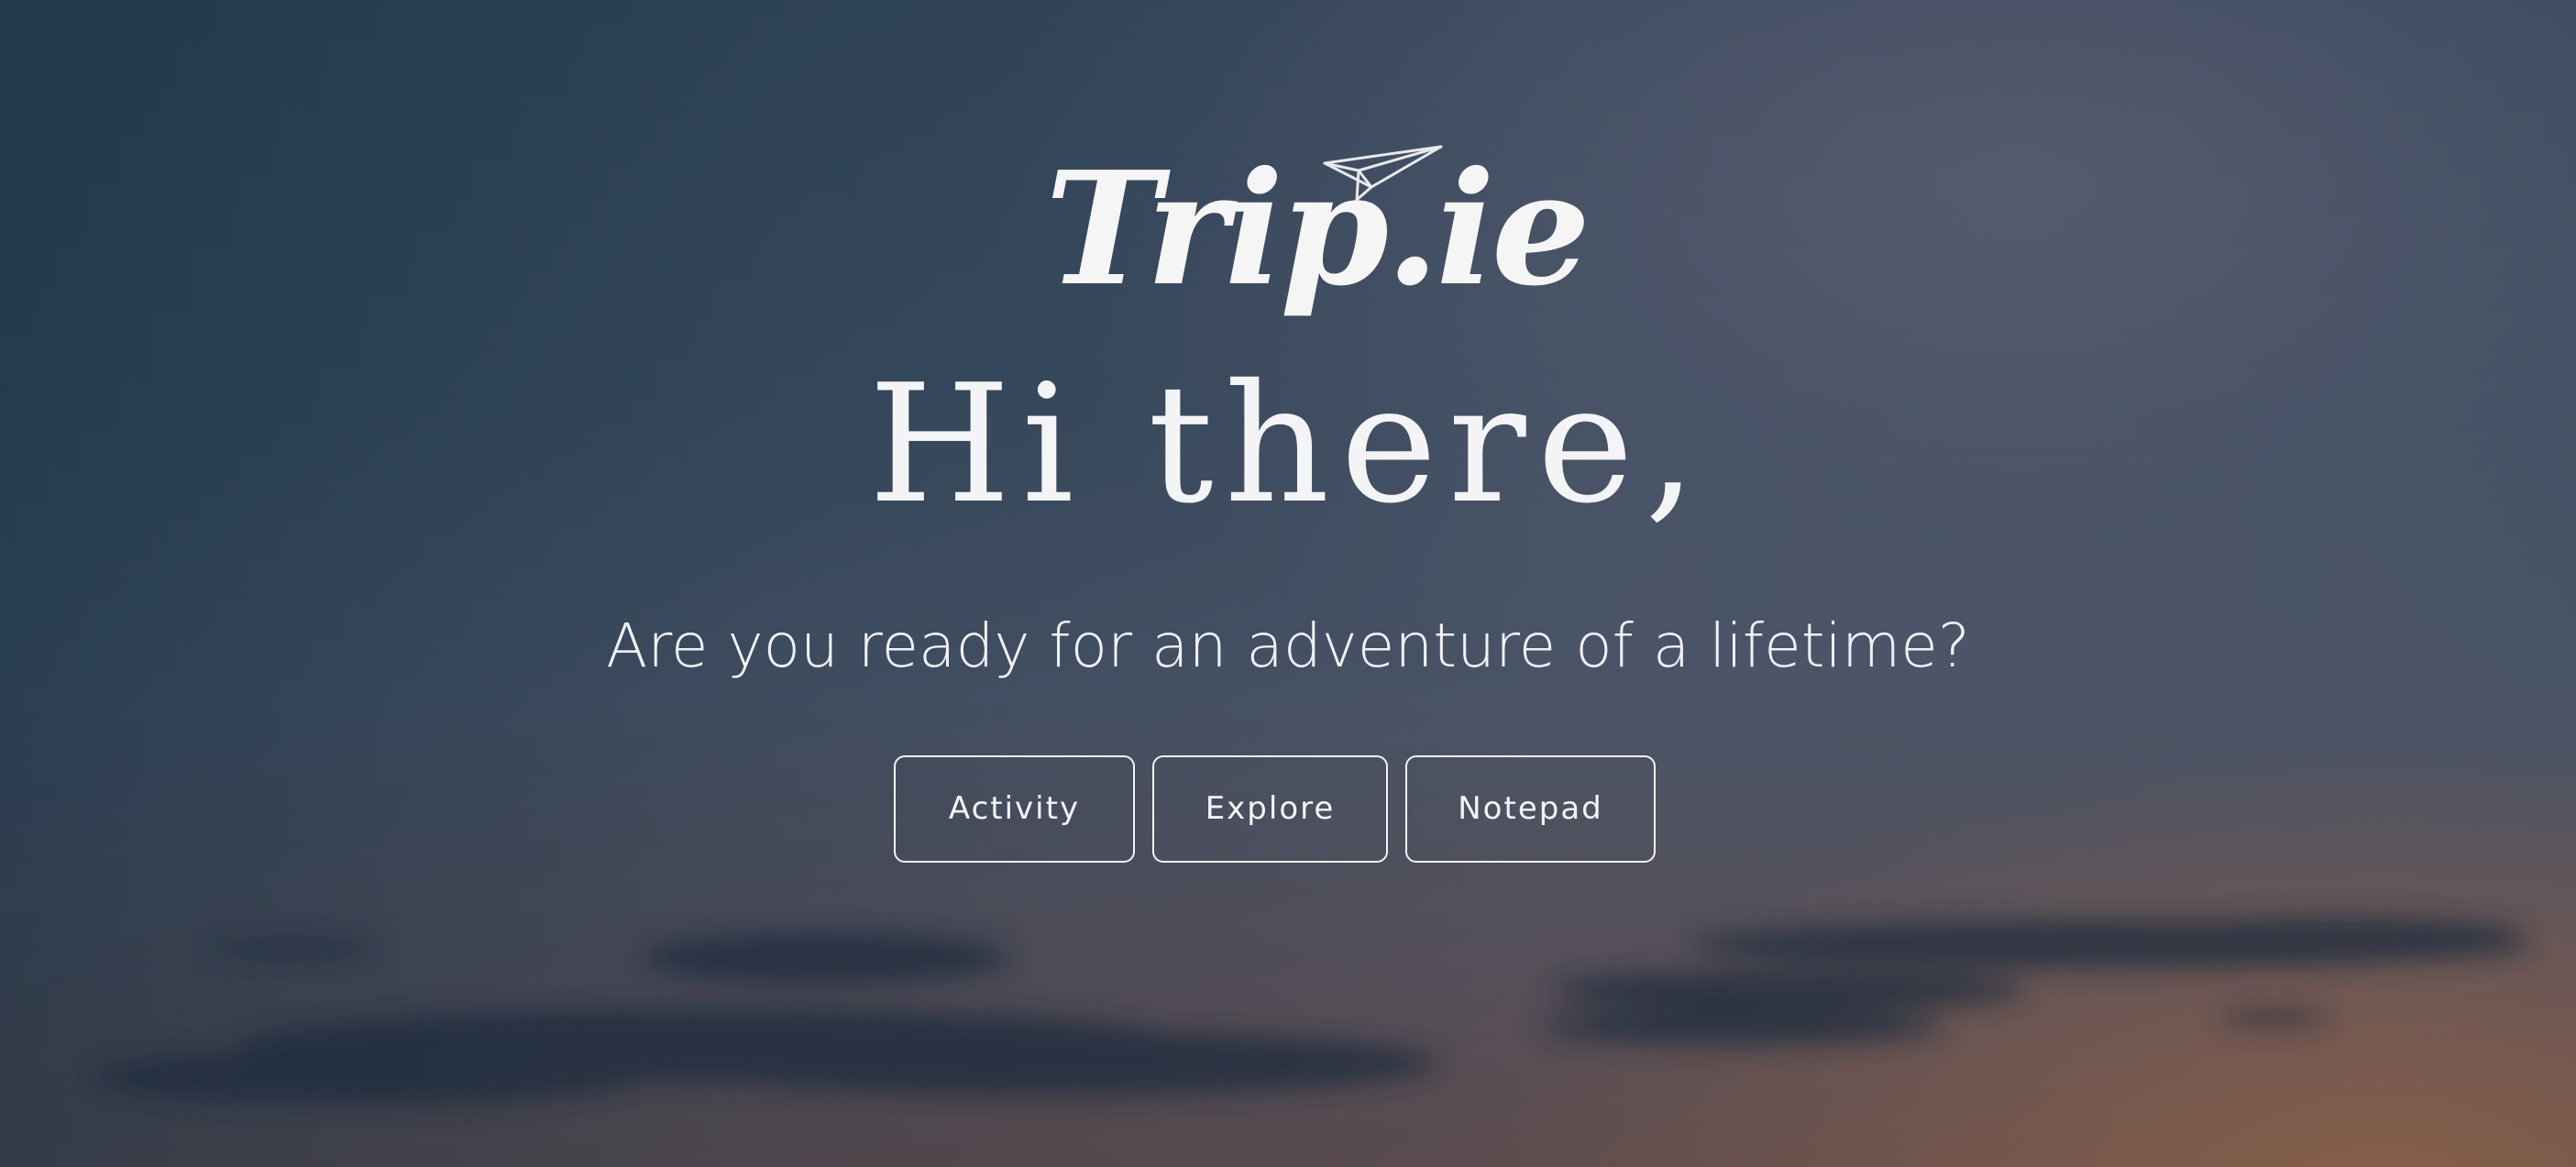 The width and height of the screenshot is (2576, 1167). What do you see at coordinates (1288, 444) in the screenshot?
I see `page-title: Hi there,` at bounding box center [1288, 444].